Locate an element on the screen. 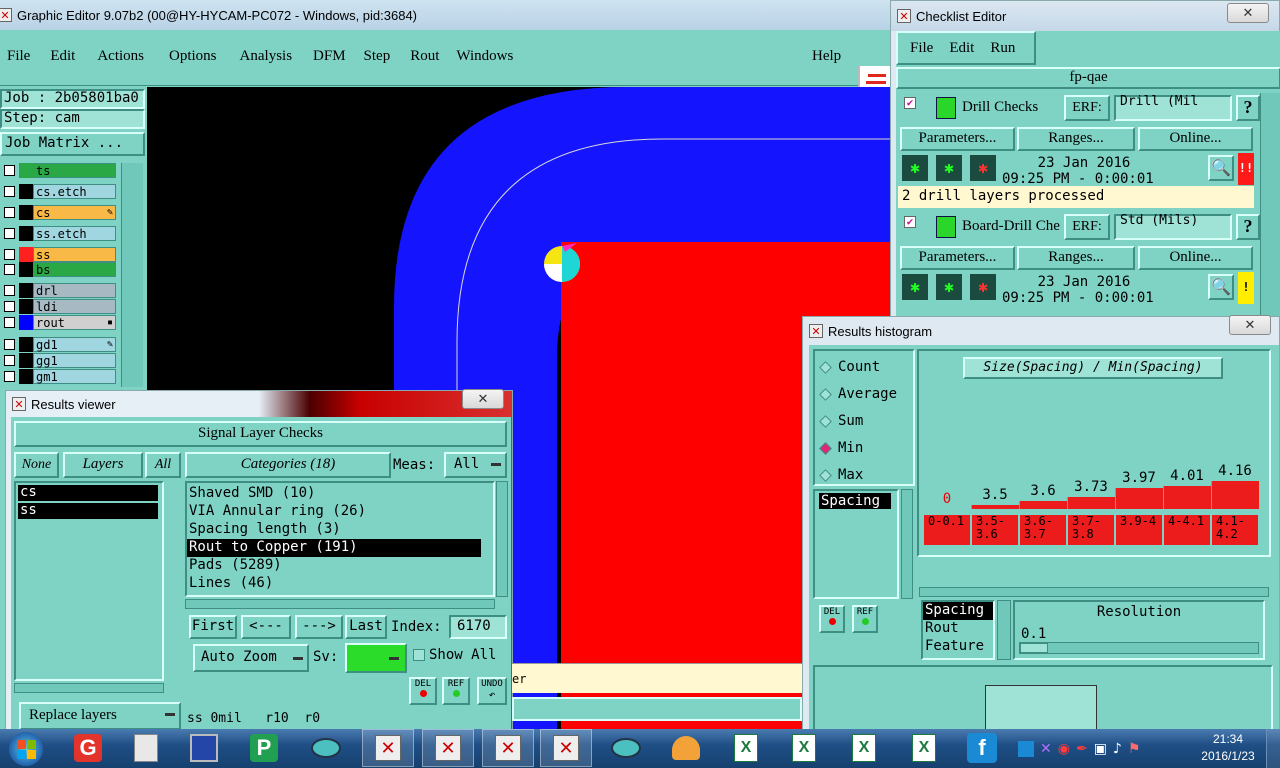 This screenshot has height=768, width=1280. menu-analysis: Analysis is located at coordinates (266, 58).